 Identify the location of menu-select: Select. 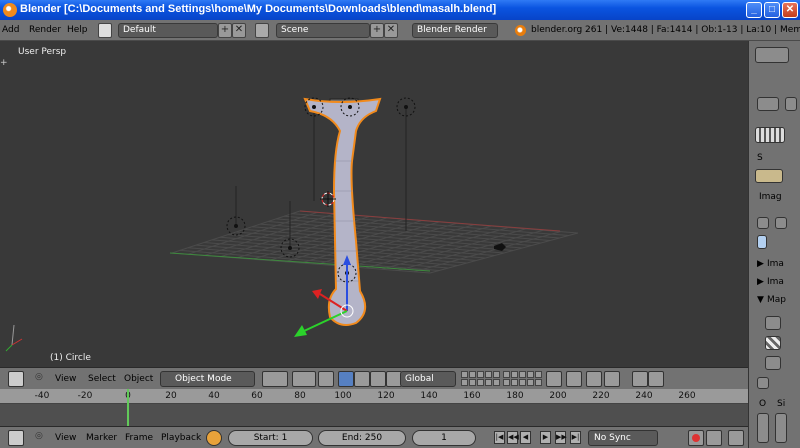
(102, 379).